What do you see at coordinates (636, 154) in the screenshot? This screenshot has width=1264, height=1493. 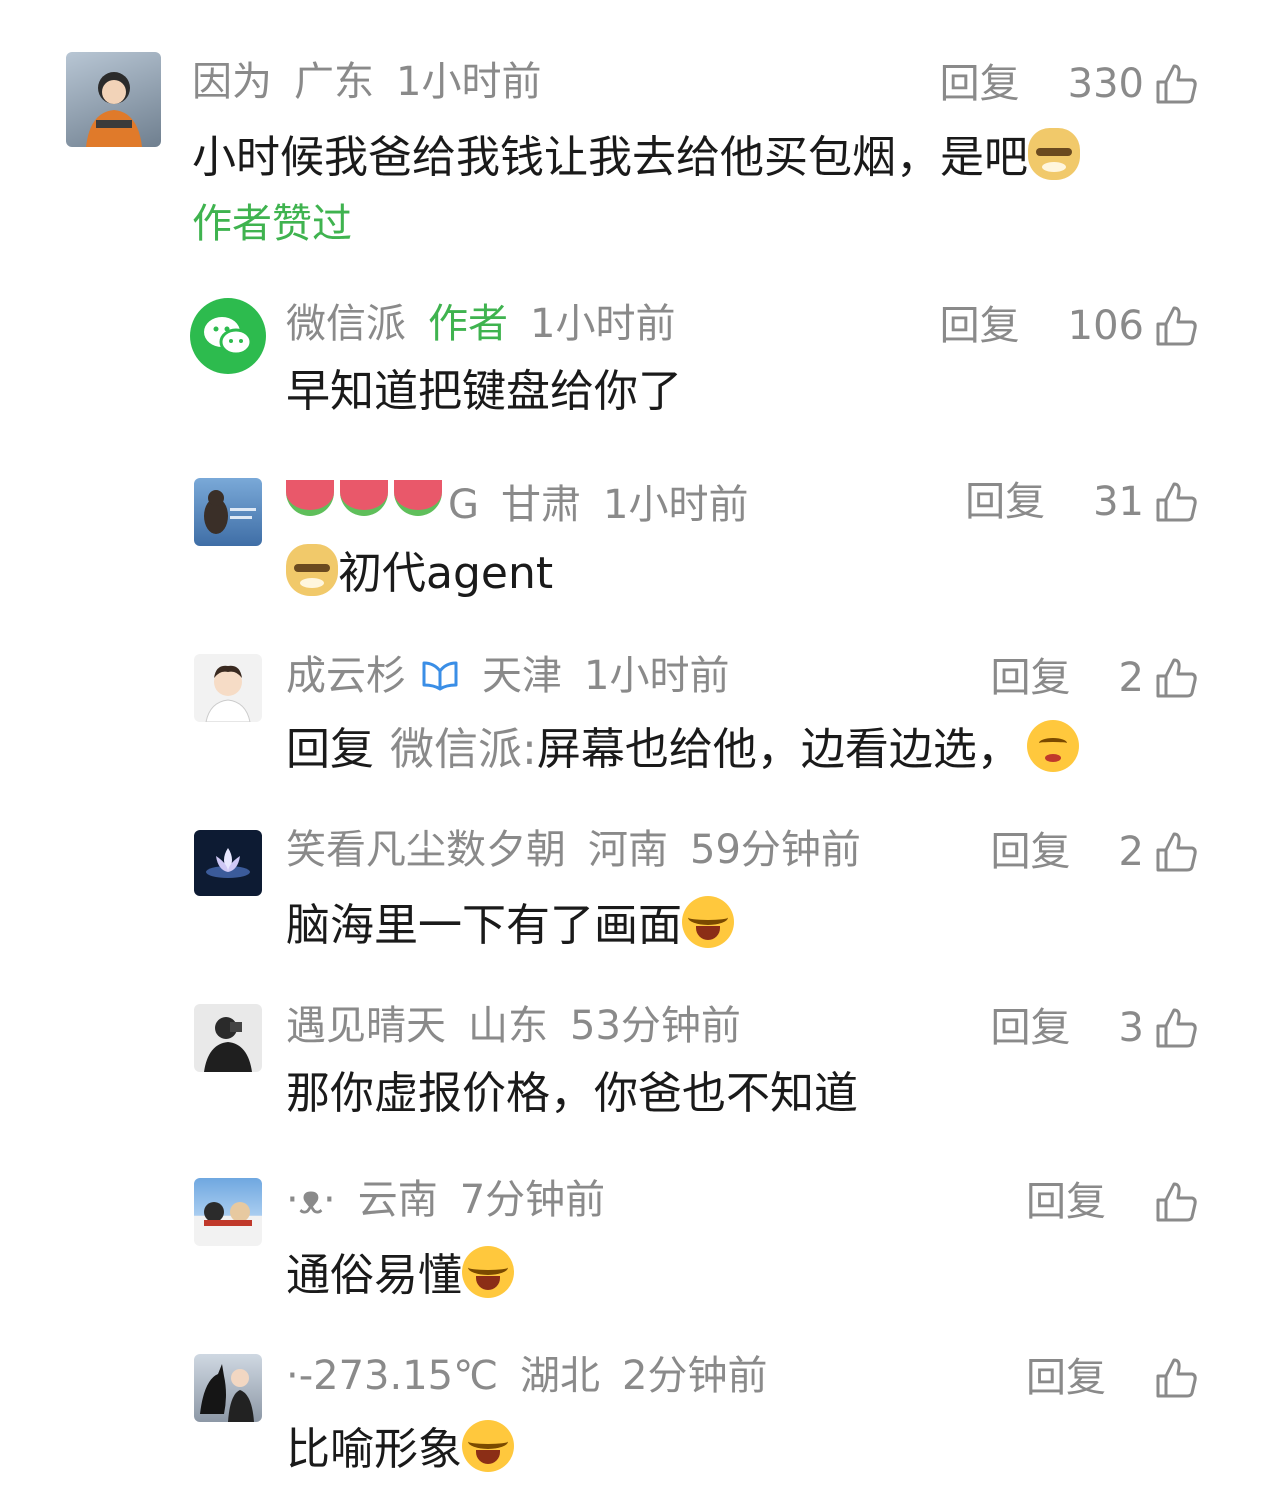 I see `comment-text: 小时候我爸给我钱让我去给他买包烟，是吧` at bounding box center [636, 154].